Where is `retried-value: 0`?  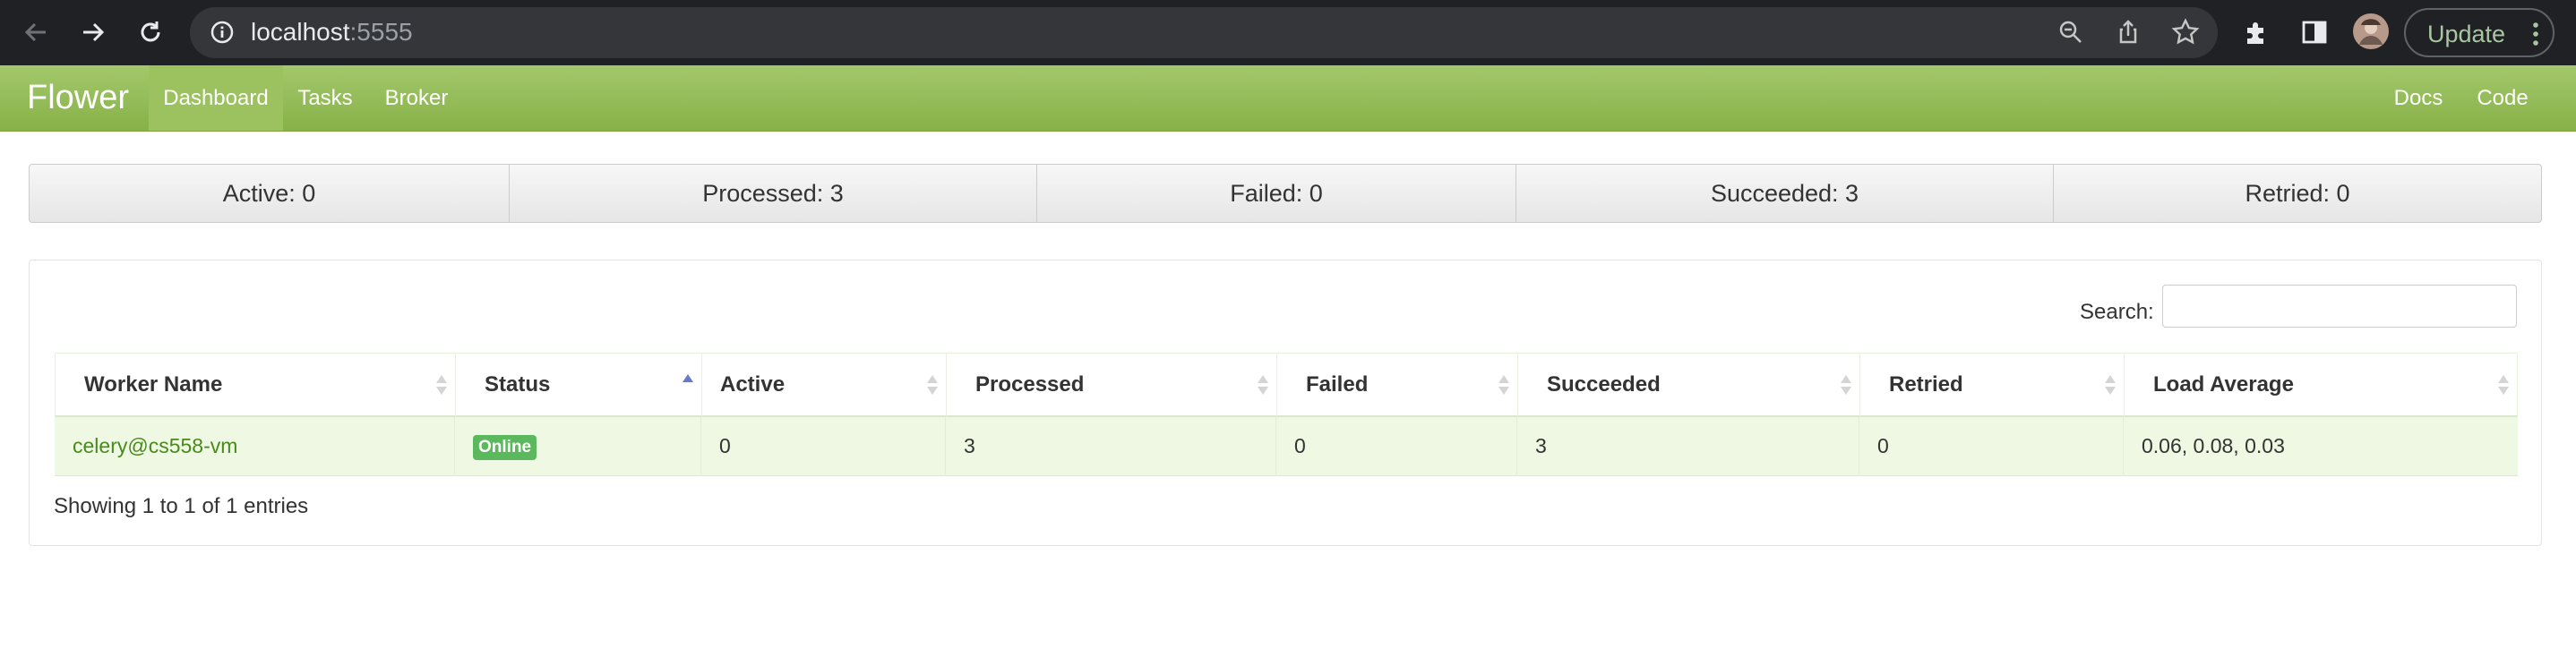 retried-value: 0 is located at coordinates (1883, 445).